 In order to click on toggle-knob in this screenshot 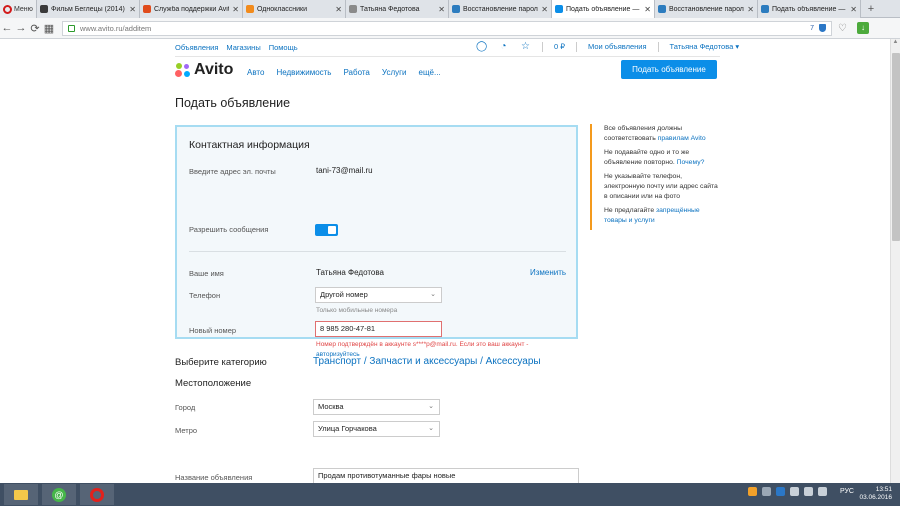, I will do `click(332, 230)`.